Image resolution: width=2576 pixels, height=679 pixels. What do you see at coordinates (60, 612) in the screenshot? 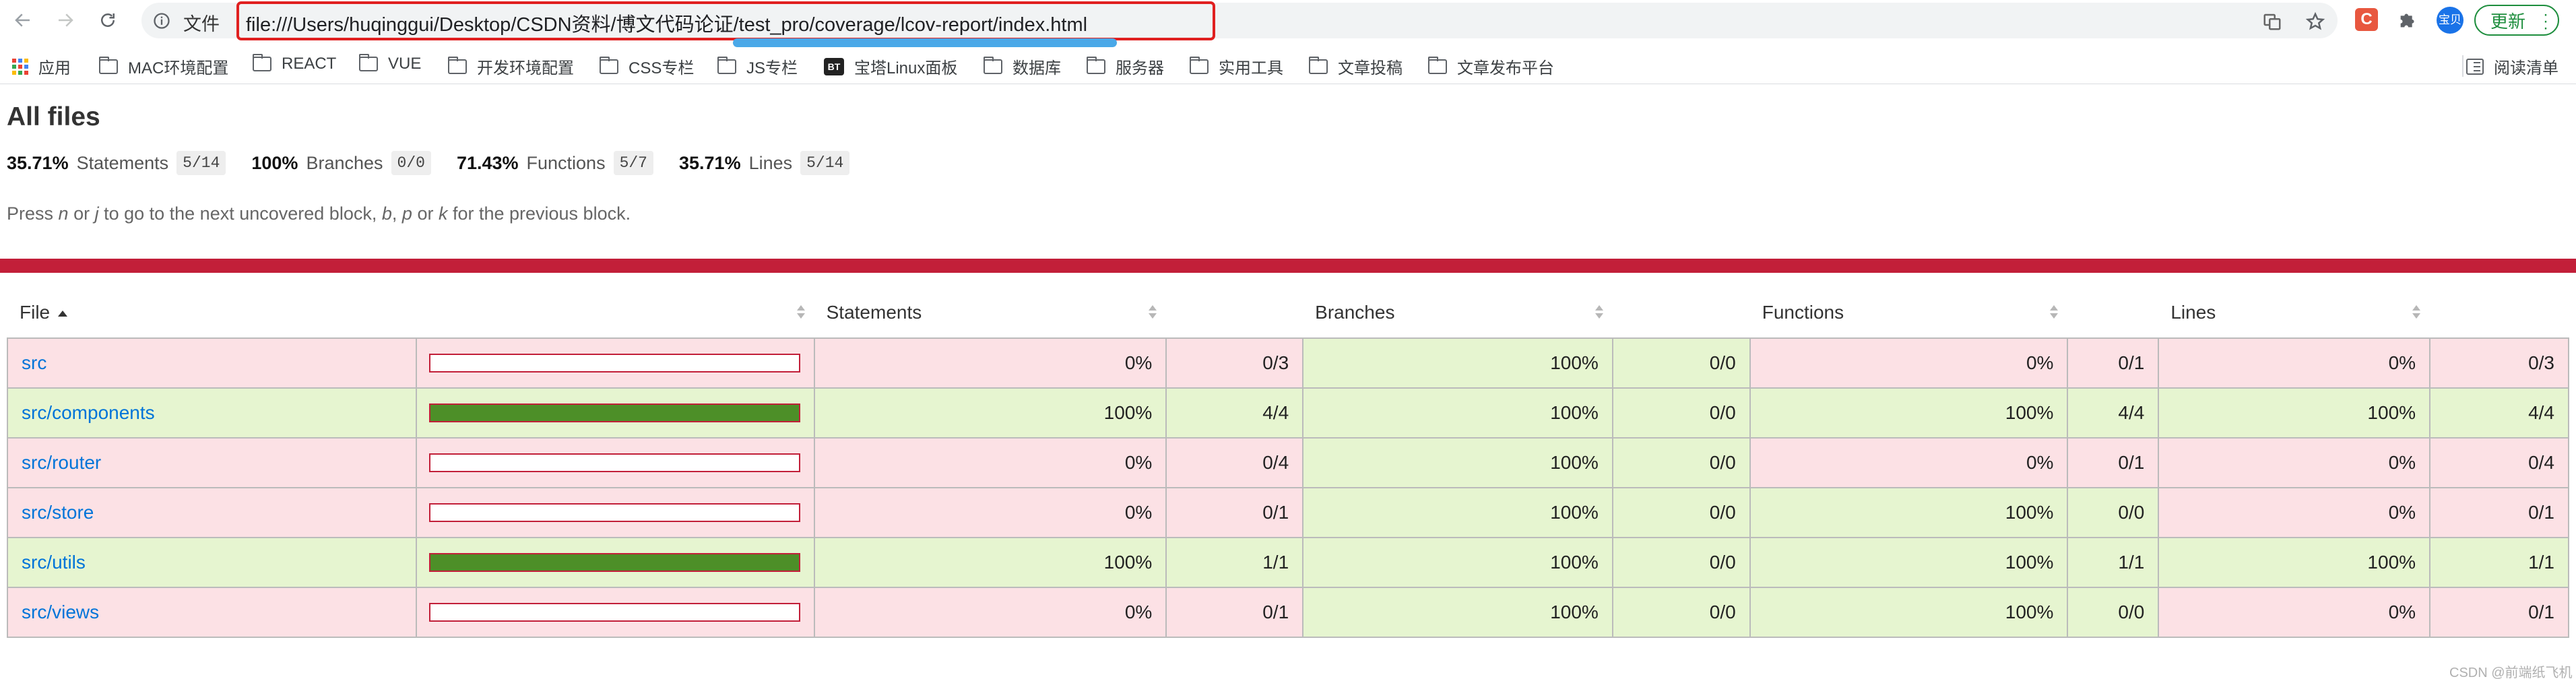
I see `file-link: src/views` at bounding box center [60, 612].